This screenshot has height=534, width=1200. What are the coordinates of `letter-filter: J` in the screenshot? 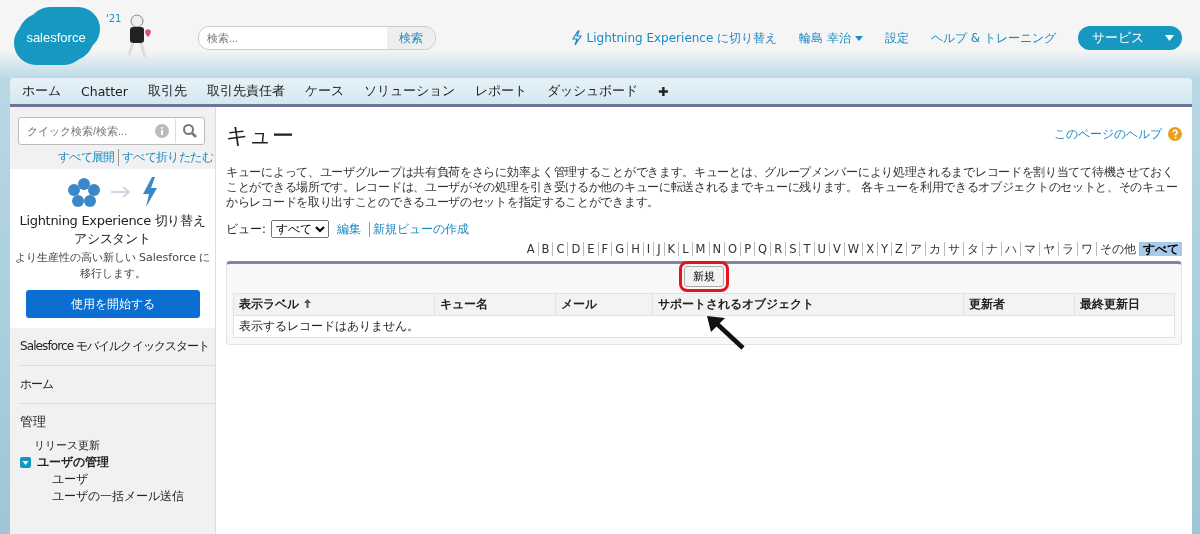 It's located at (658, 249).